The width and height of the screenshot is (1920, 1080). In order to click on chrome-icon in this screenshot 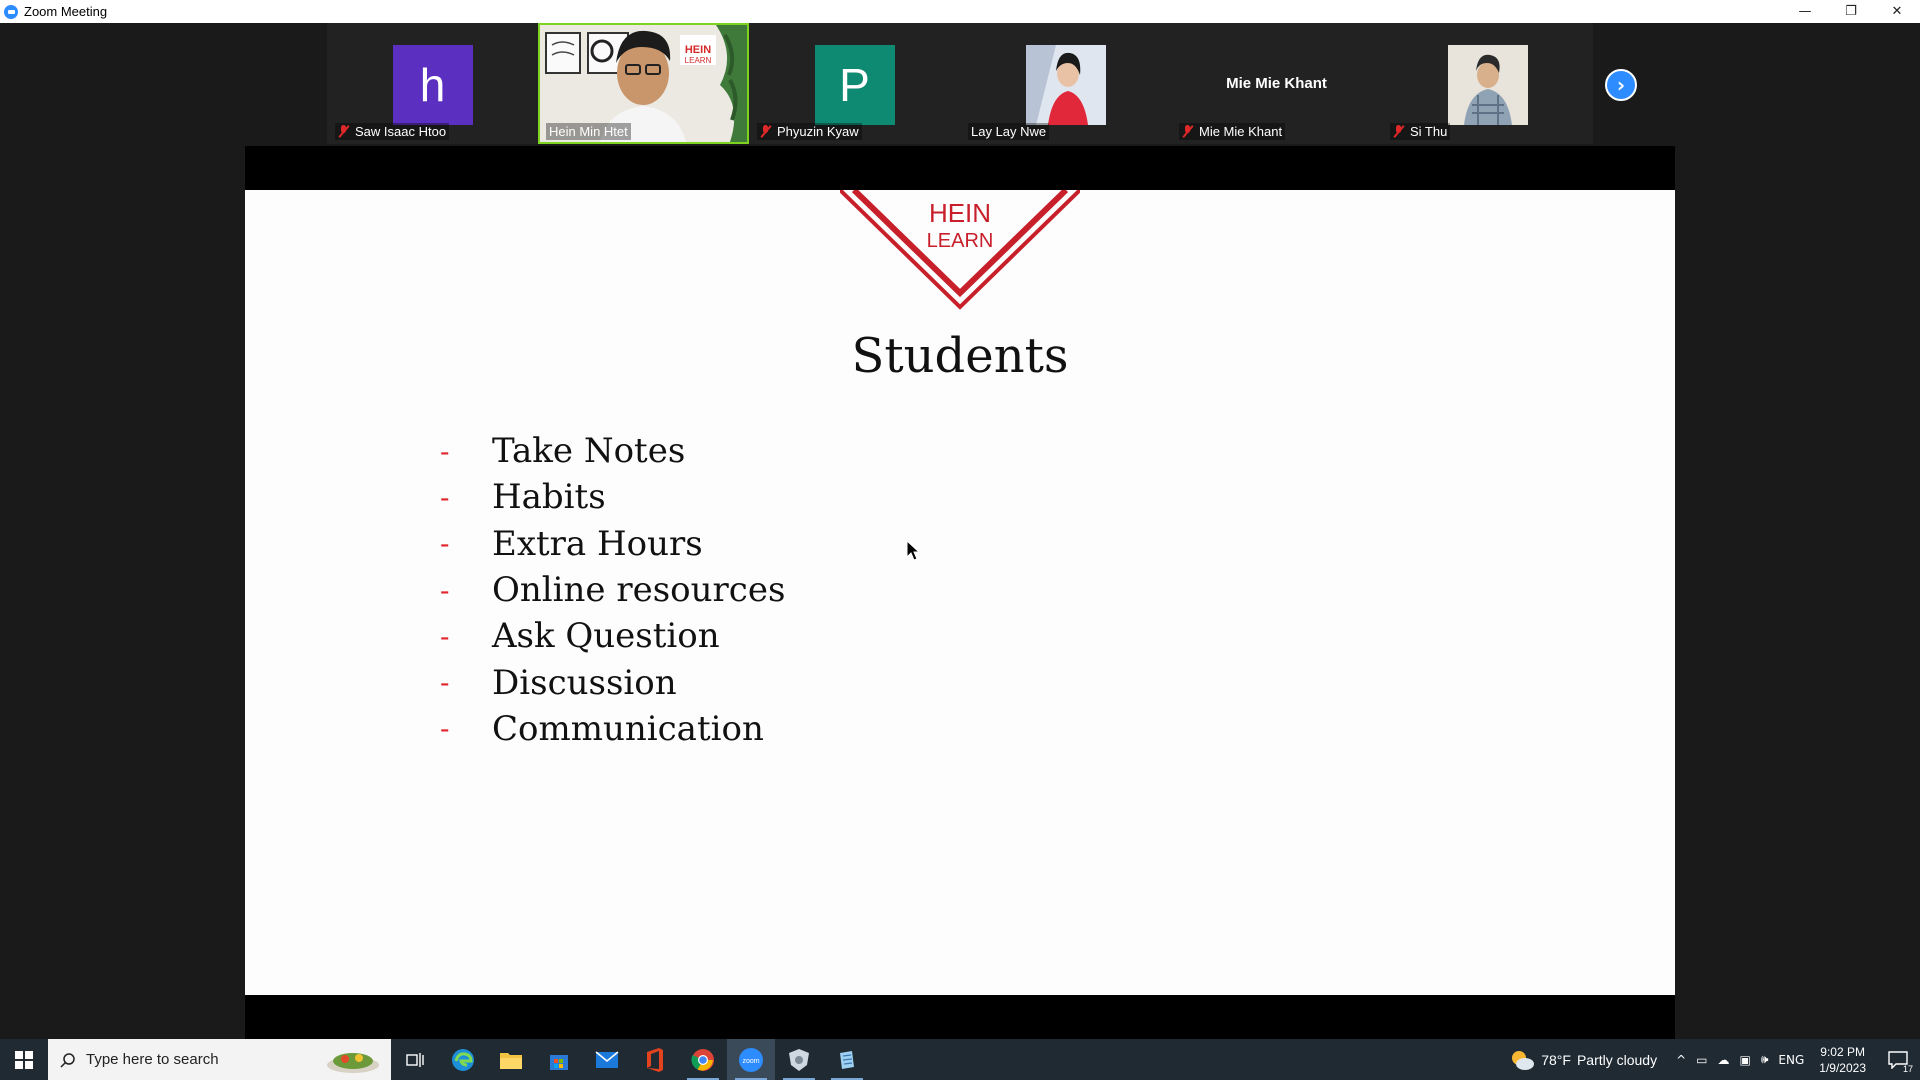, I will do `click(703, 1059)`.